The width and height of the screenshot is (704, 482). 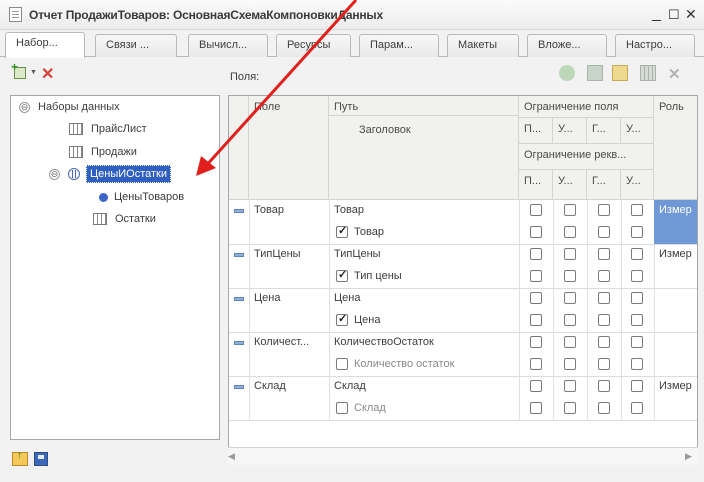 I want to click on scroll-left-icon: ◀, so click(x=231, y=456).